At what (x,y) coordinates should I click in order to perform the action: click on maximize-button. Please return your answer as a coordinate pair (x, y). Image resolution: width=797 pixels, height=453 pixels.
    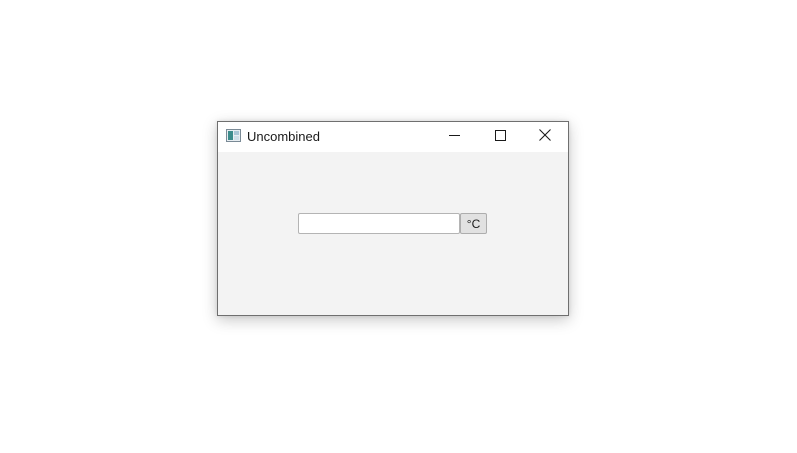
    Looking at the image, I should click on (500, 136).